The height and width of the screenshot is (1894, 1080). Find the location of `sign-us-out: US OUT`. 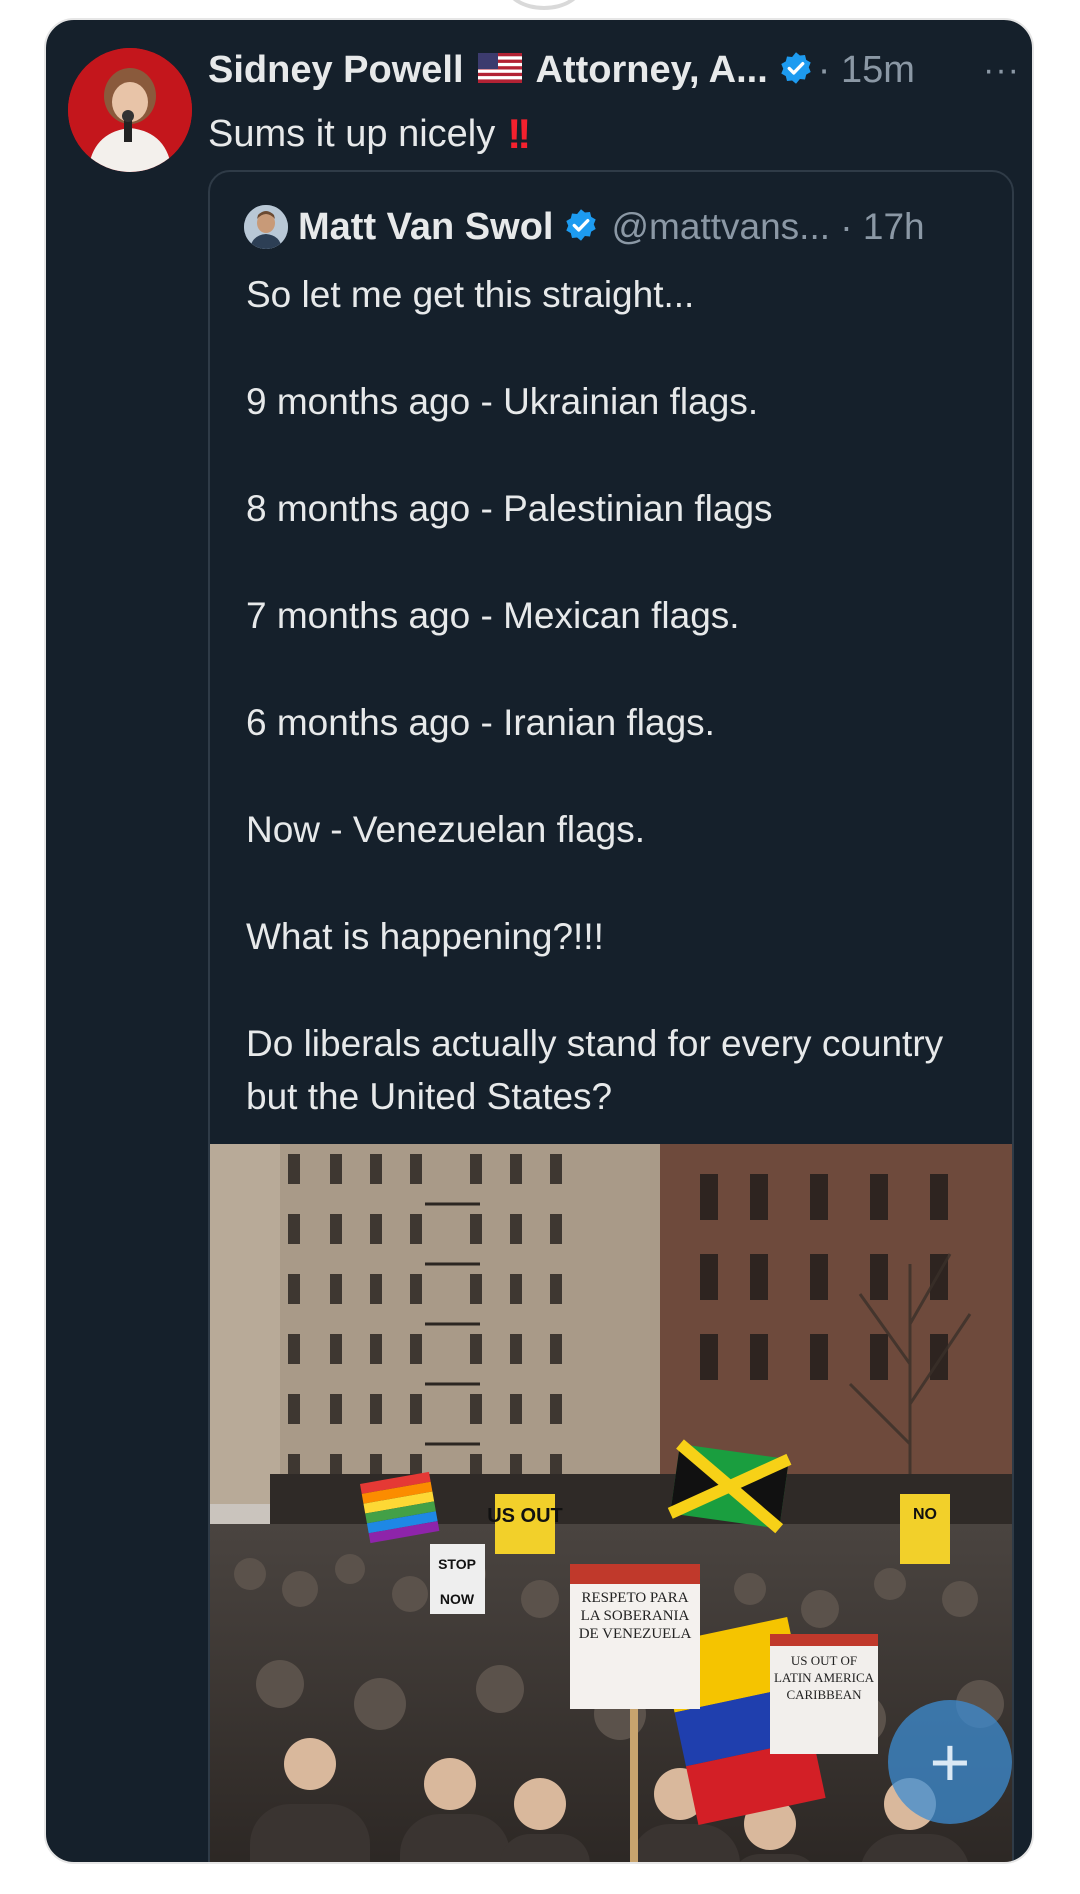

sign-us-out: US OUT is located at coordinates (525, 1524).